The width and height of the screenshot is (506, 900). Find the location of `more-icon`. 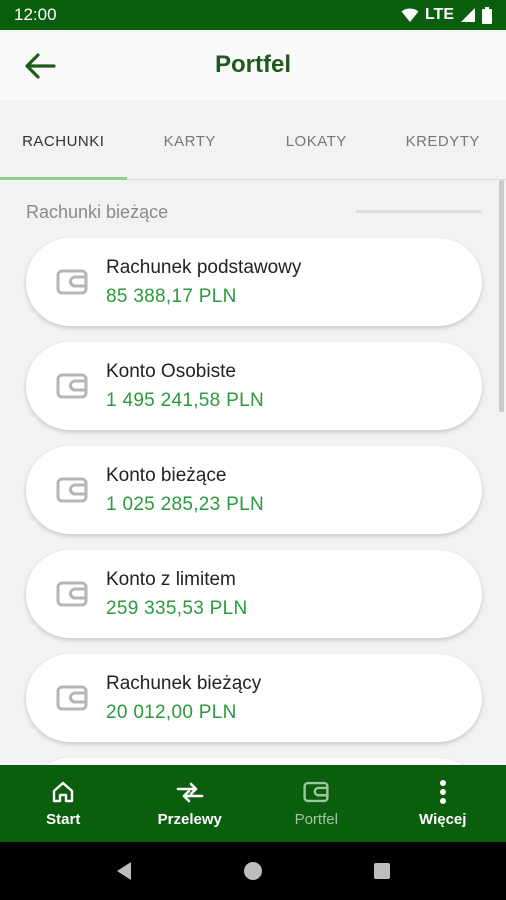

more-icon is located at coordinates (443, 792).